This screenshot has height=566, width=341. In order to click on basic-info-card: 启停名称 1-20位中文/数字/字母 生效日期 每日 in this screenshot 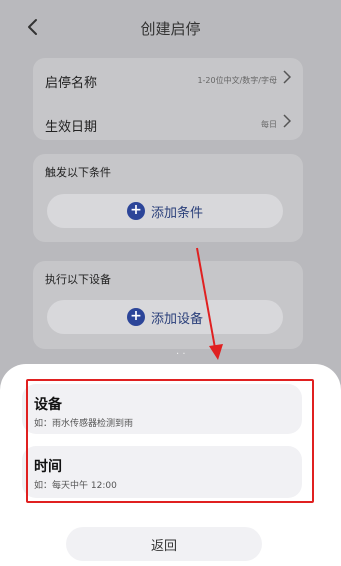, I will do `click(168, 99)`.